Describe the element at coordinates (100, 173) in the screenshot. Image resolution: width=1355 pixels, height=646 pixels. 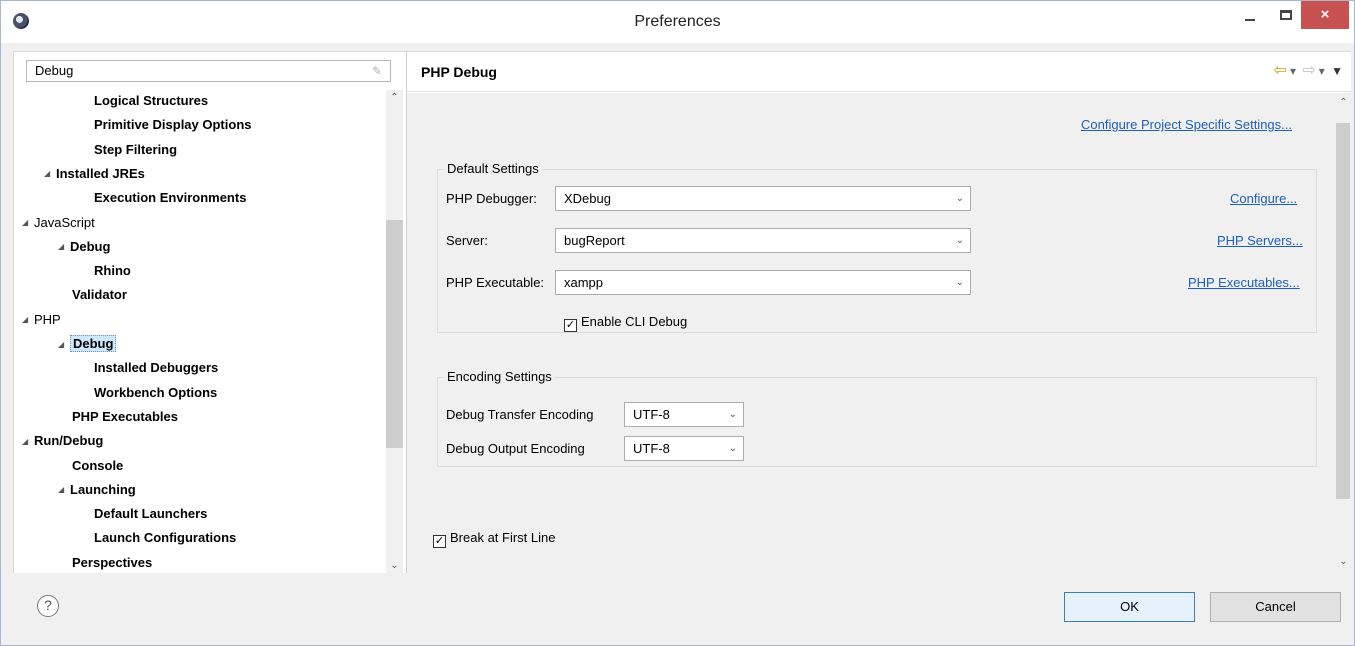
I see `tree-item-label: Installed JREs` at that location.